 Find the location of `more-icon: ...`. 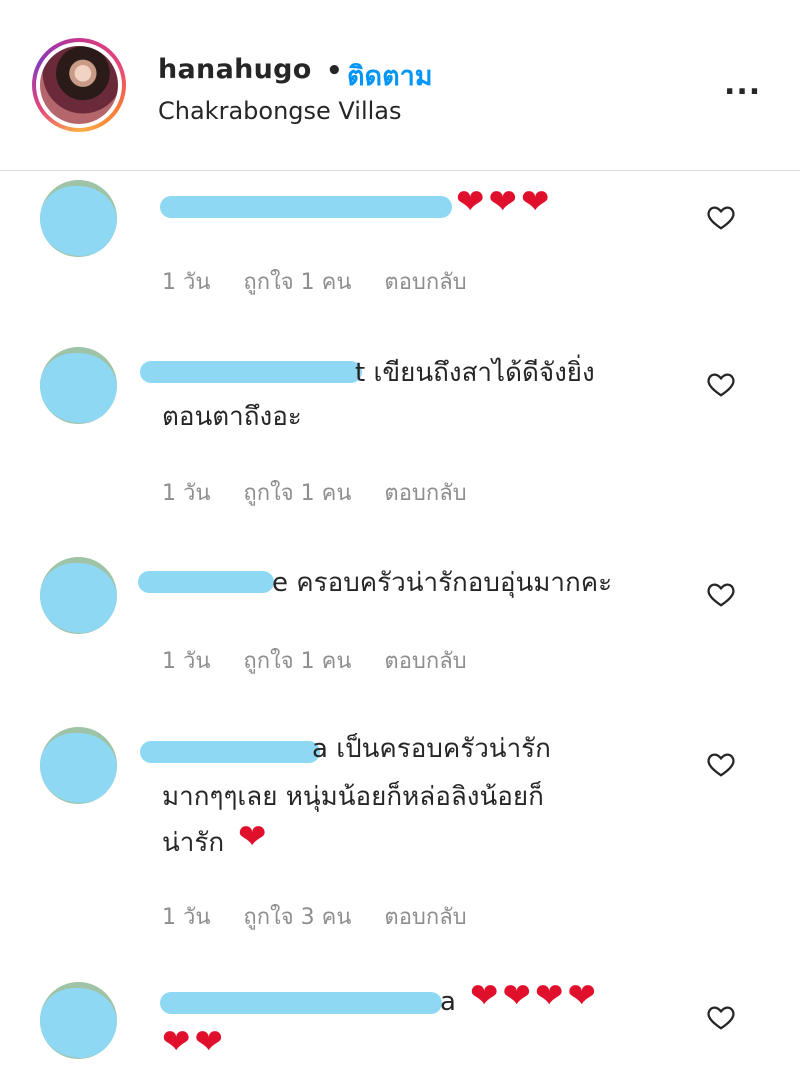

more-icon: ... is located at coordinates (742, 85).